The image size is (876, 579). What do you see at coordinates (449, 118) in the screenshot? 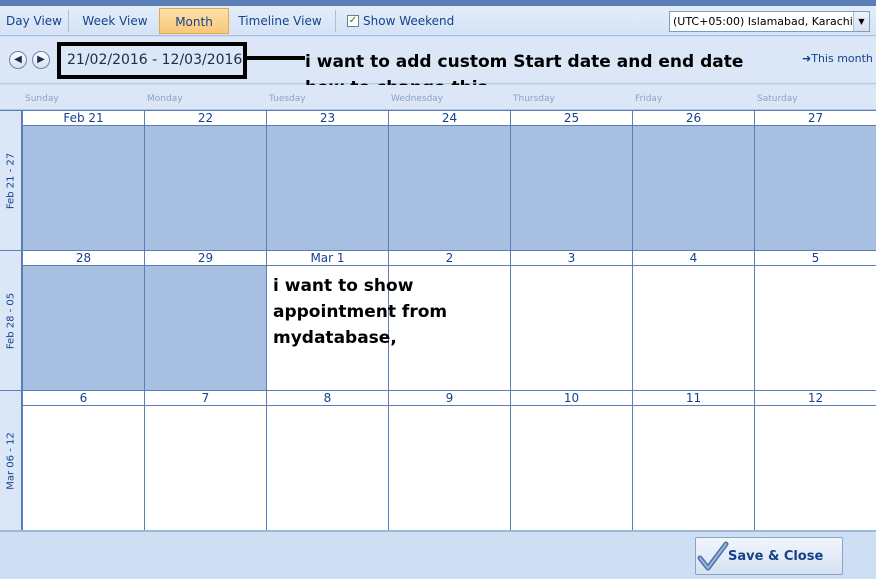
I see `day-number: 24` at bounding box center [449, 118].